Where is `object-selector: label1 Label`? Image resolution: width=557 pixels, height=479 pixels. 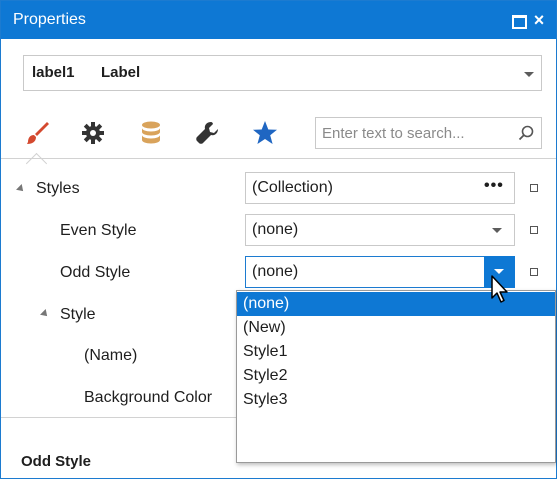
object-selector: label1 Label is located at coordinates (282, 73).